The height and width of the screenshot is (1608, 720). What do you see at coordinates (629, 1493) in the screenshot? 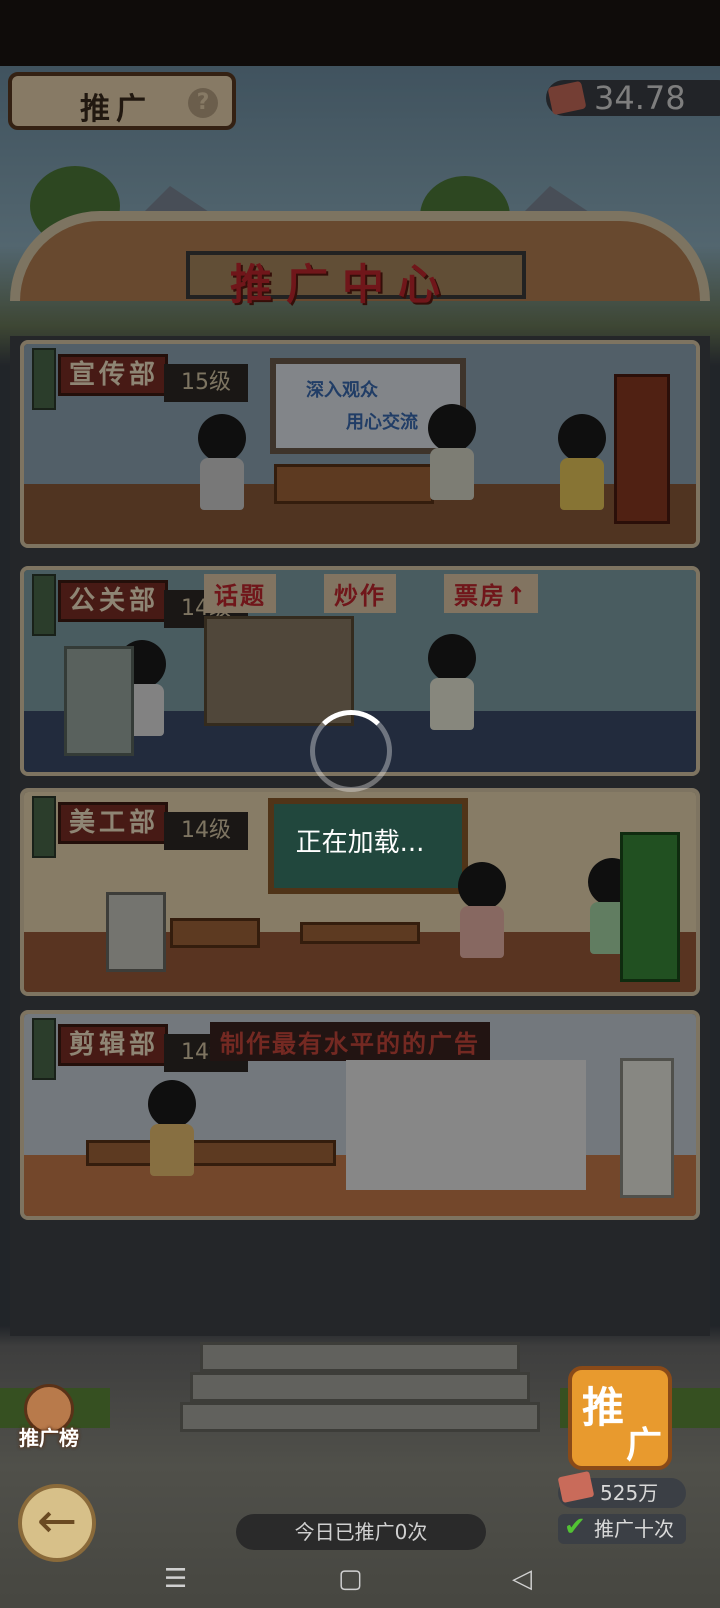
I see `cost-value: 525万` at bounding box center [629, 1493].